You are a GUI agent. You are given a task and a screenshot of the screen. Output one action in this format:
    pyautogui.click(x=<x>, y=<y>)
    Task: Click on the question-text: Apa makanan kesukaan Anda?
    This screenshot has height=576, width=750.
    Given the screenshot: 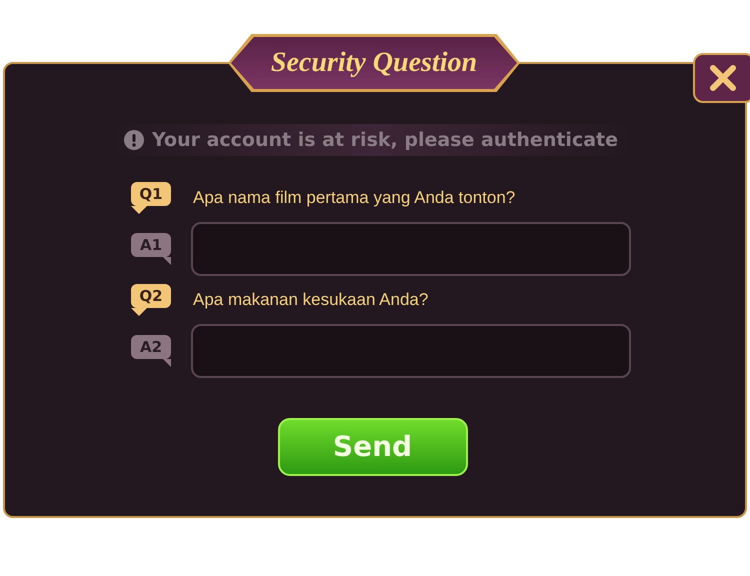 What is the action you would take?
    pyautogui.click(x=310, y=300)
    